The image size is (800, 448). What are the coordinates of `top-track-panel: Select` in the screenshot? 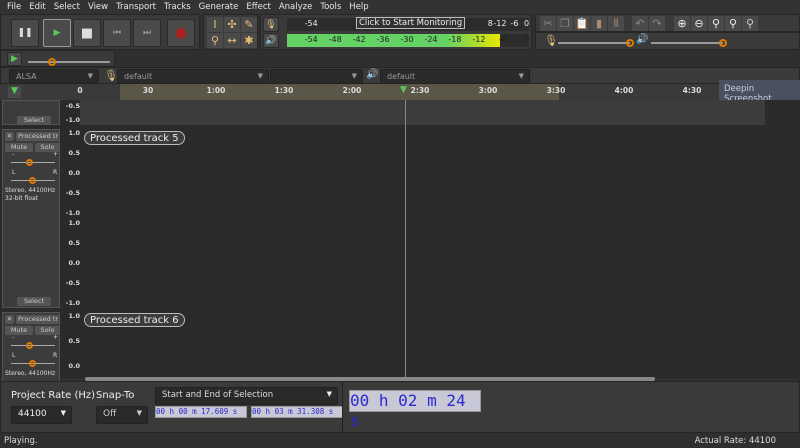 It's located at (31, 112).